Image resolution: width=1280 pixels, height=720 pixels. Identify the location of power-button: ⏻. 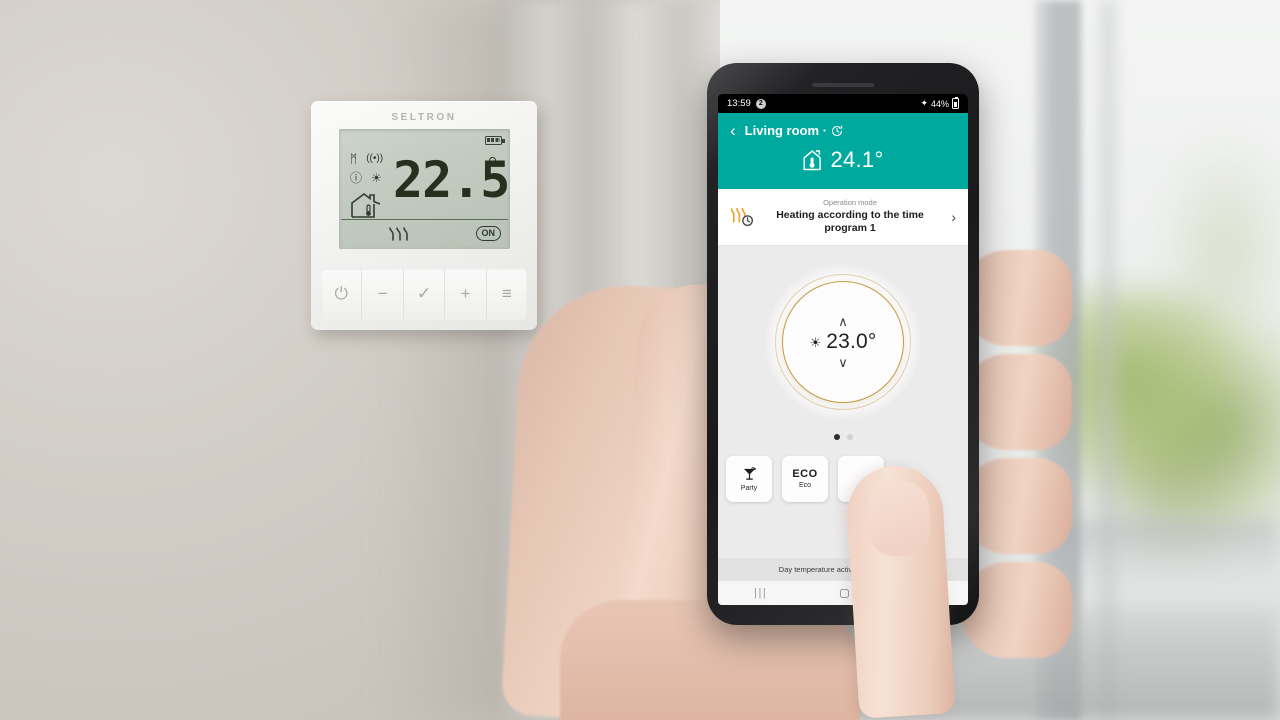
(342, 294).